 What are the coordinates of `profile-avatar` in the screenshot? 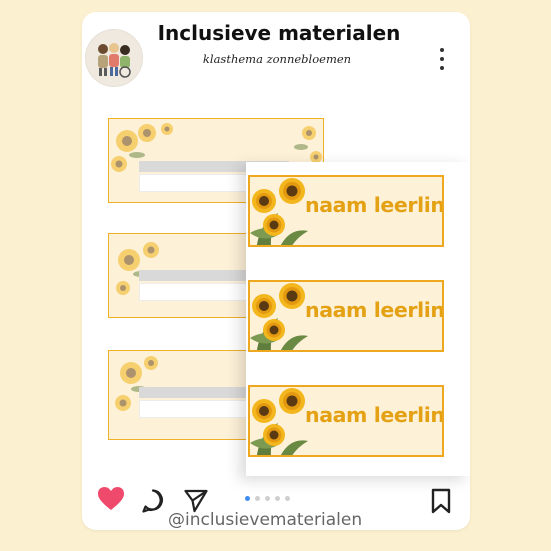 It's located at (114, 58).